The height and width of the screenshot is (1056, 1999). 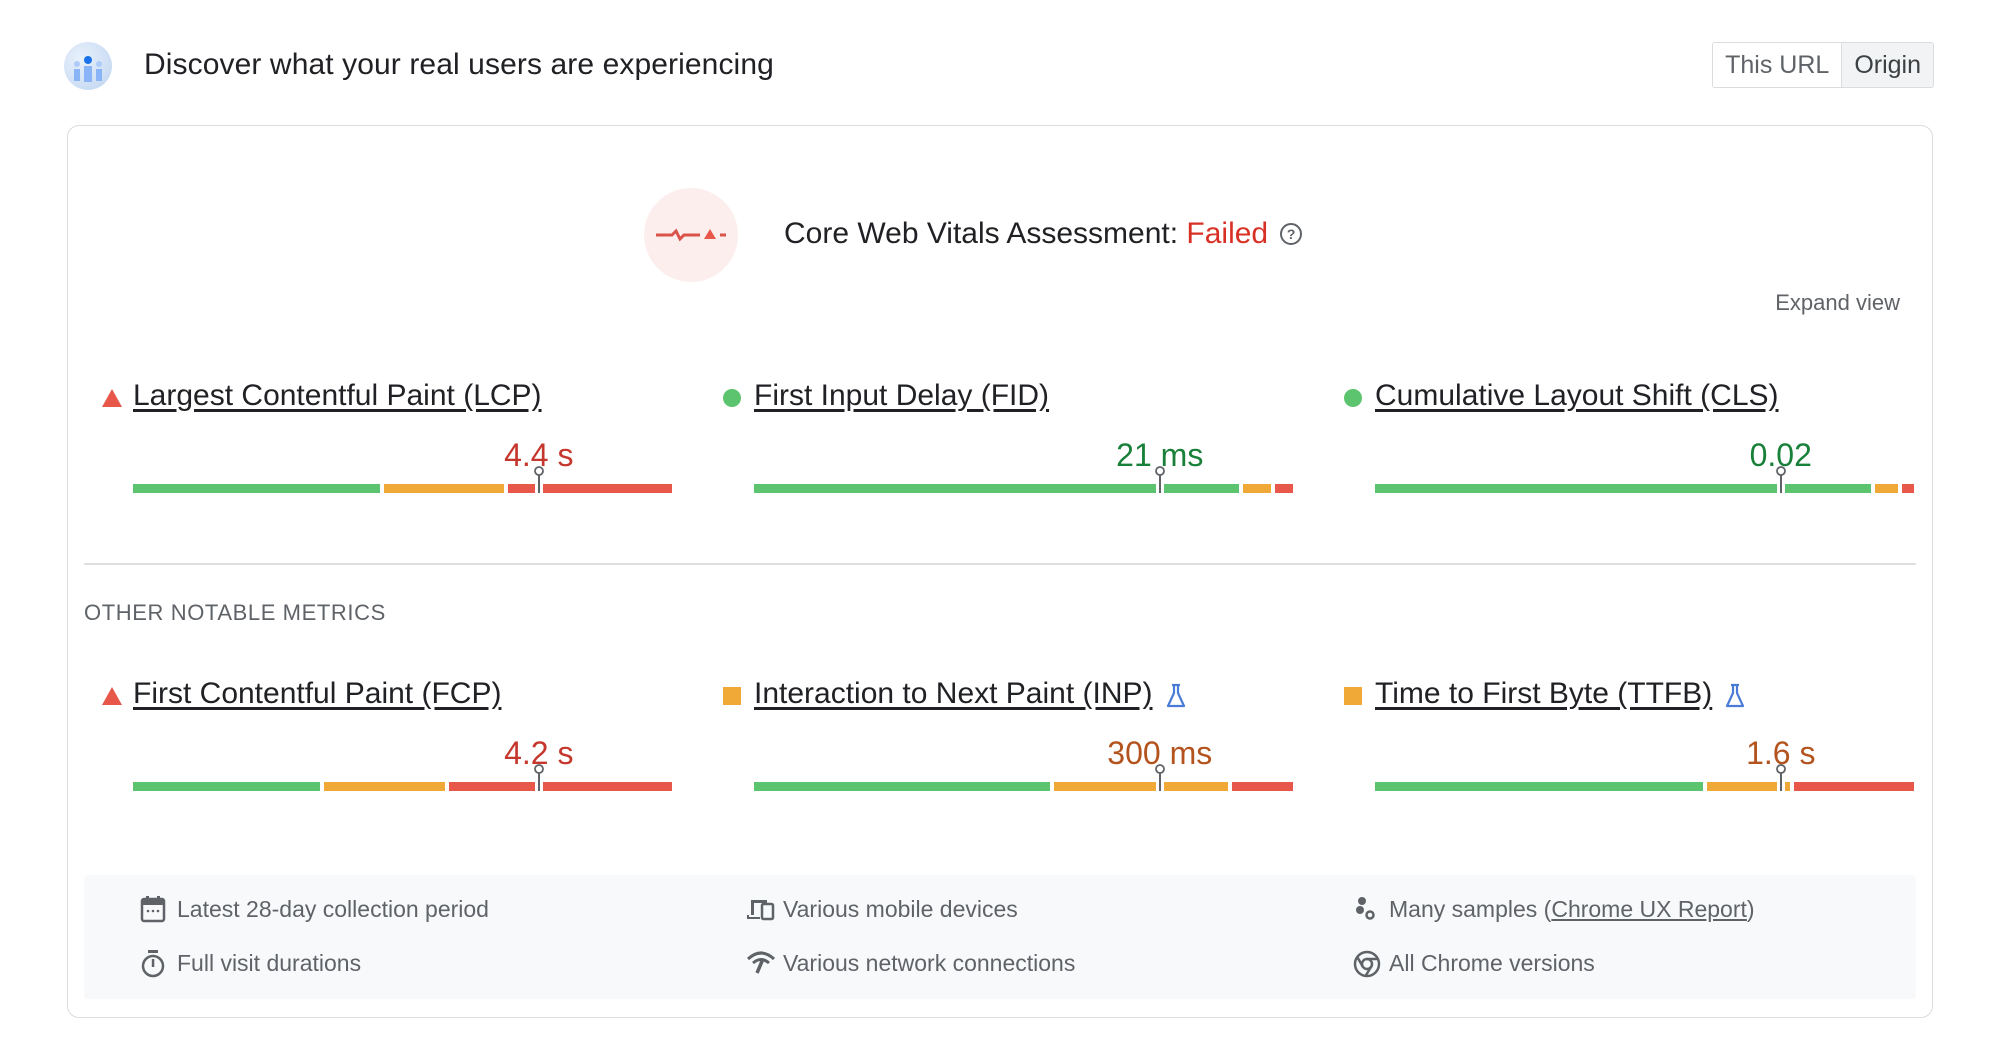 What do you see at coordinates (1000, 564) in the screenshot?
I see `section-divider` at bounding box center [1000, 564].